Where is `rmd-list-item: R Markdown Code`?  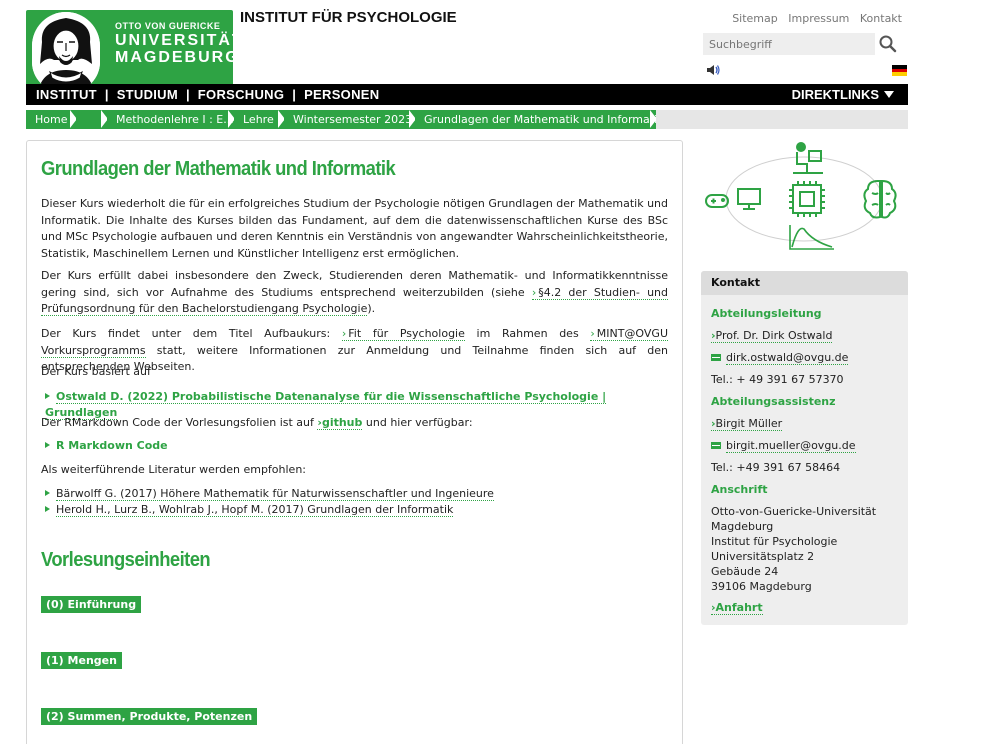
rmd-list-item: R Markdown Code is located at coordinates (106, 446).